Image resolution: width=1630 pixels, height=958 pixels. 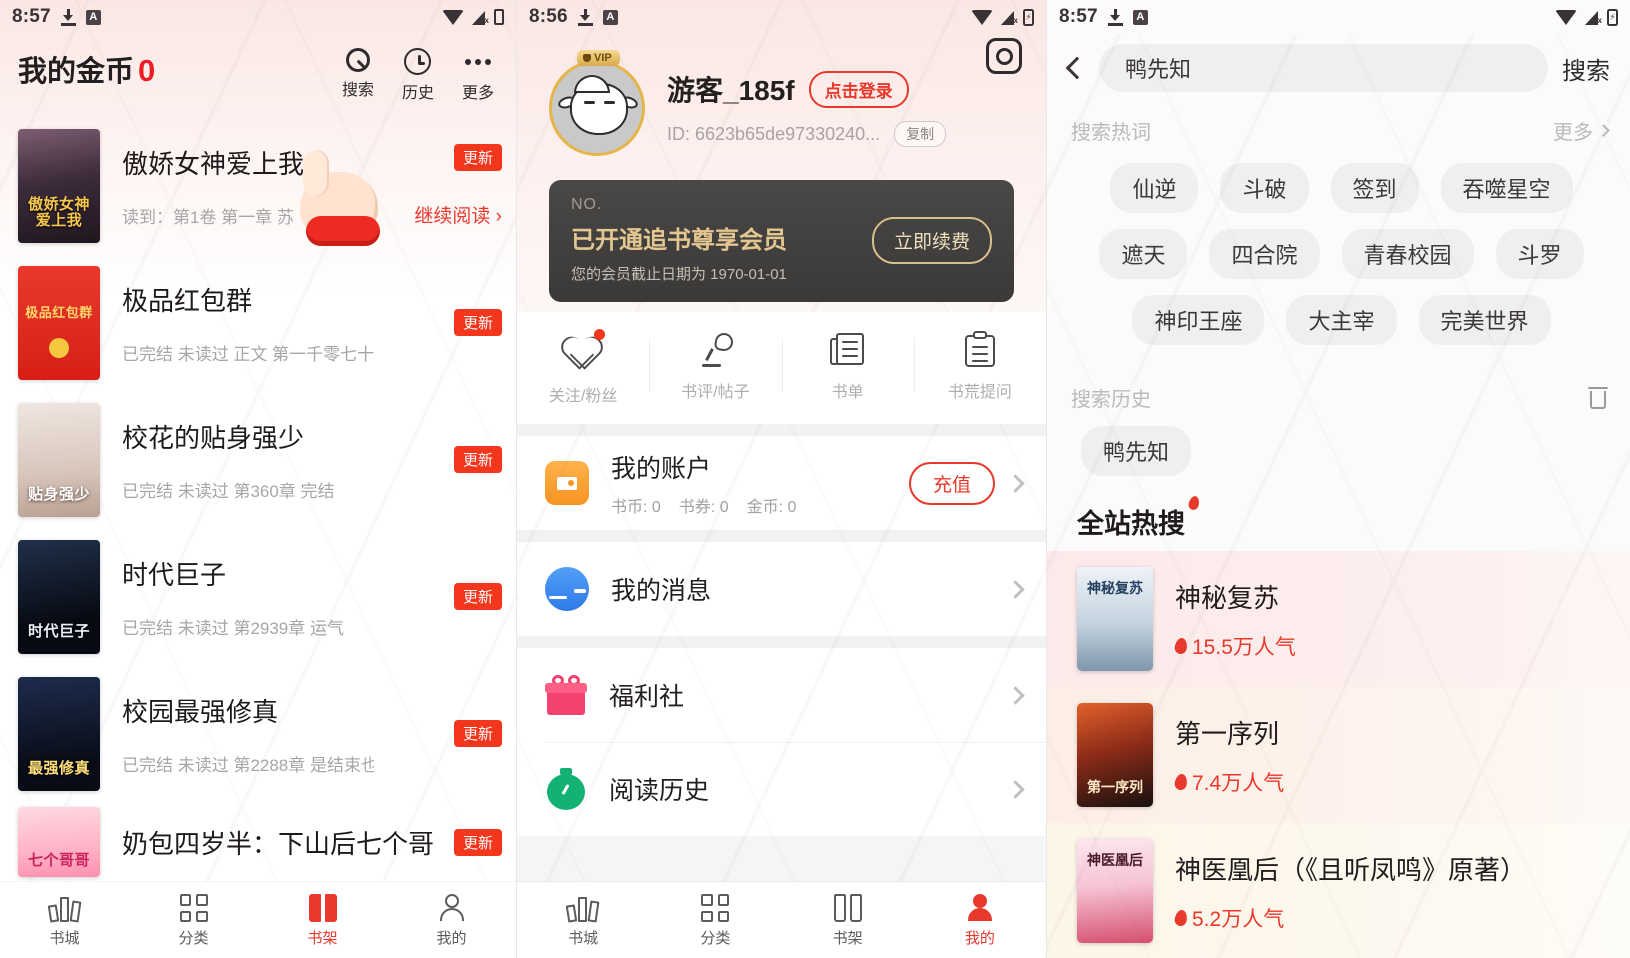 I want to click on book-row: 傲娇女神 爱上我 傲娇女神爱上我 读到：第1卷 第一章 苏 更新 继续阅读 ›, so click(x=258, y=185).